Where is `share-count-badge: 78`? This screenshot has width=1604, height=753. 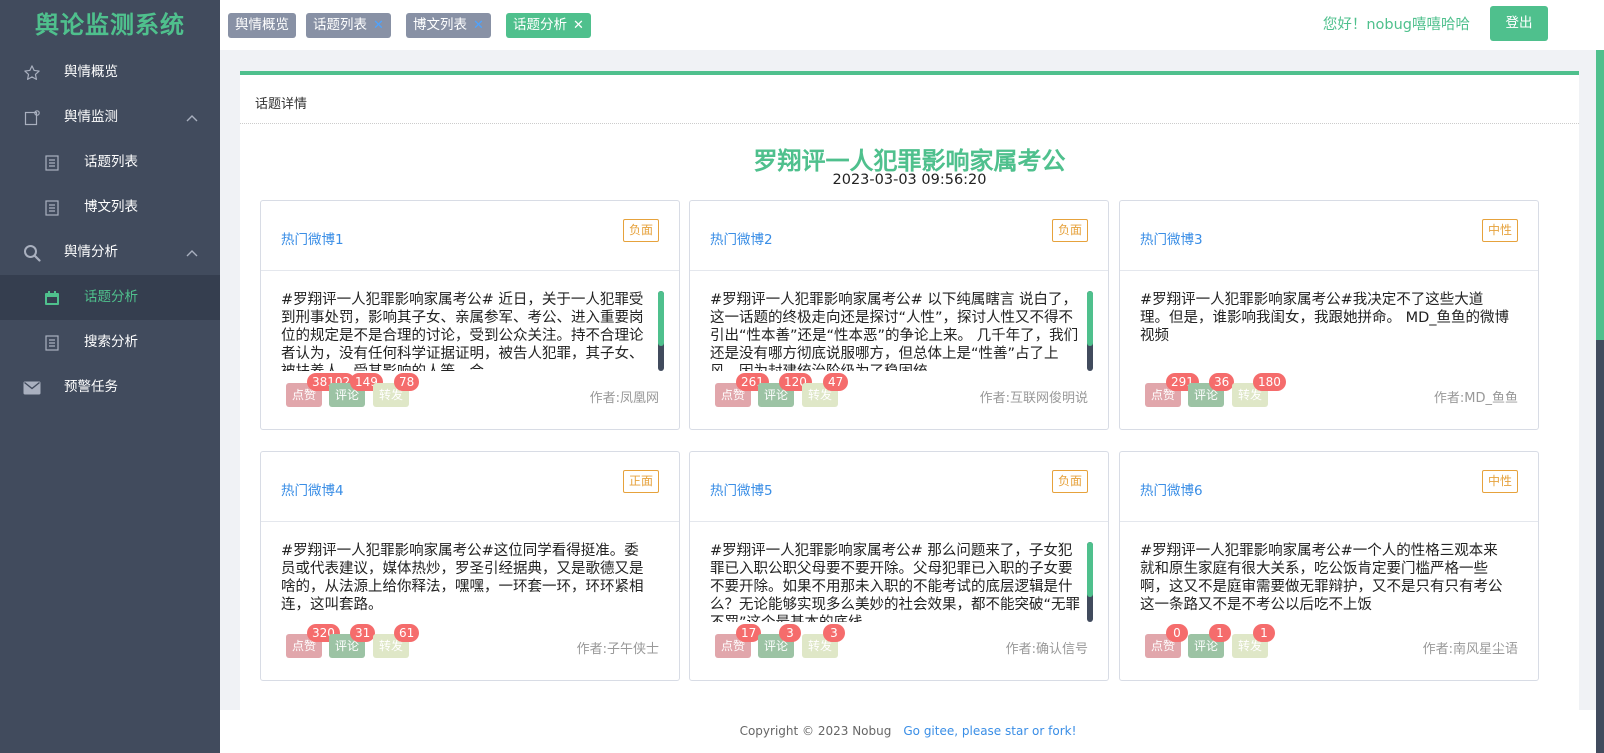
share-count-badge: 78 is located at coordinates (407, 382).